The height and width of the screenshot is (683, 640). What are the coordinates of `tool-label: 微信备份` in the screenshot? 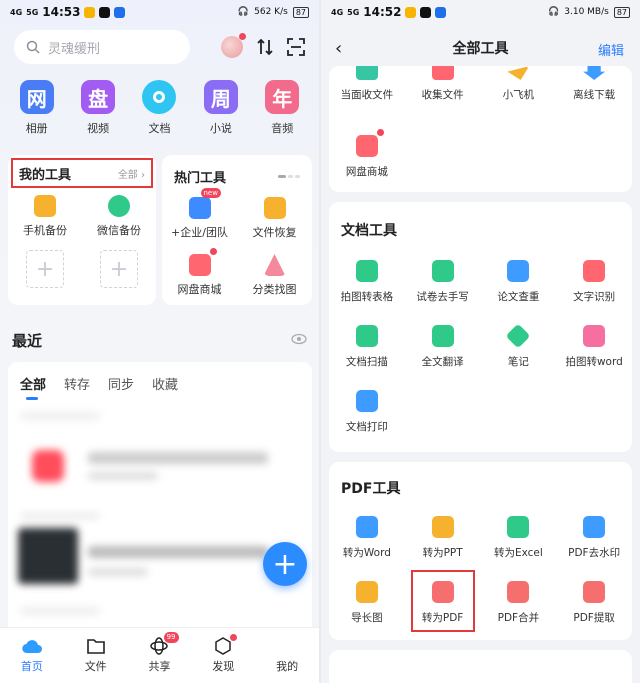 It's located at (119, 230).